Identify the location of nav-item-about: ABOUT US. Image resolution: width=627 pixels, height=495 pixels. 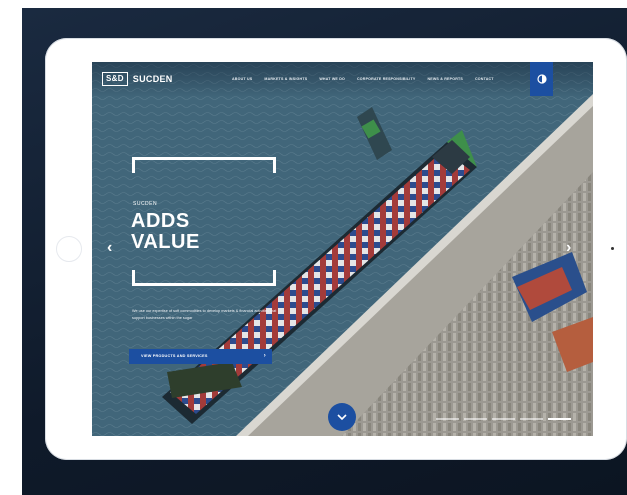
(242, 79).